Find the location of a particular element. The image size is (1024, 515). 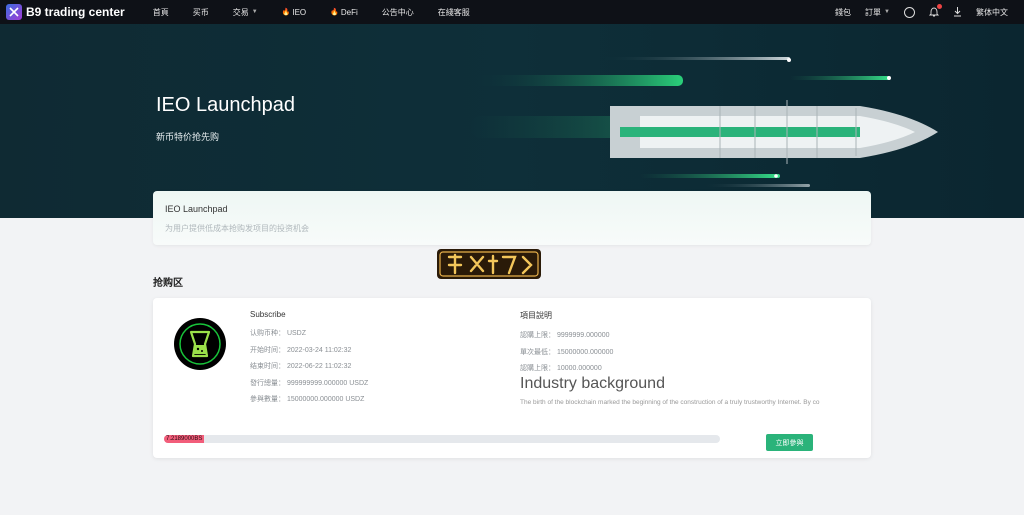

orders-label: 訂單 is located at coordinates (873, 12).